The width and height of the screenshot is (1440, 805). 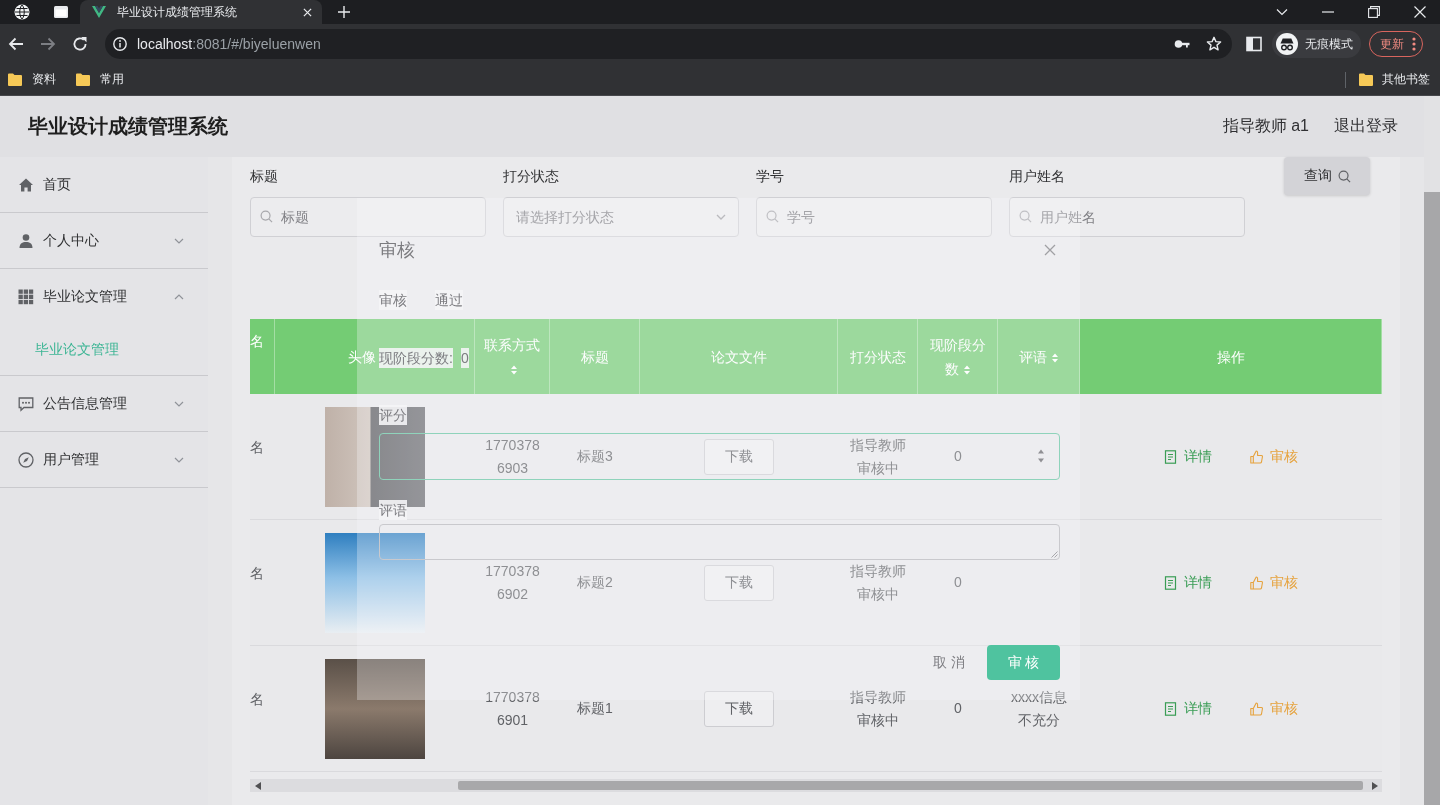 I want to click on horizontal-scrollbar, so click(x=816, y=785).